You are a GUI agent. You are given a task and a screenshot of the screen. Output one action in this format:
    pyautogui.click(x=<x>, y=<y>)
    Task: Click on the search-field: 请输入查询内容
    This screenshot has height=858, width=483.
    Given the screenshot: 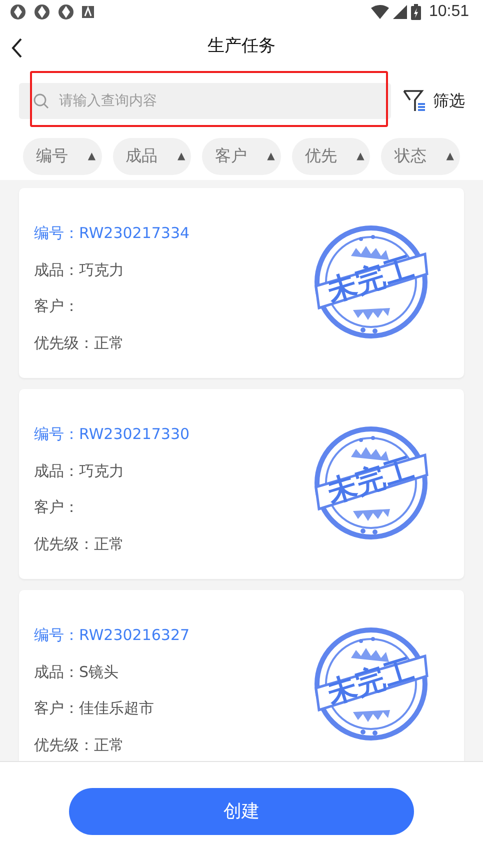 What is the action you would take?
    pyautogui.click(x=205, y=101)
    